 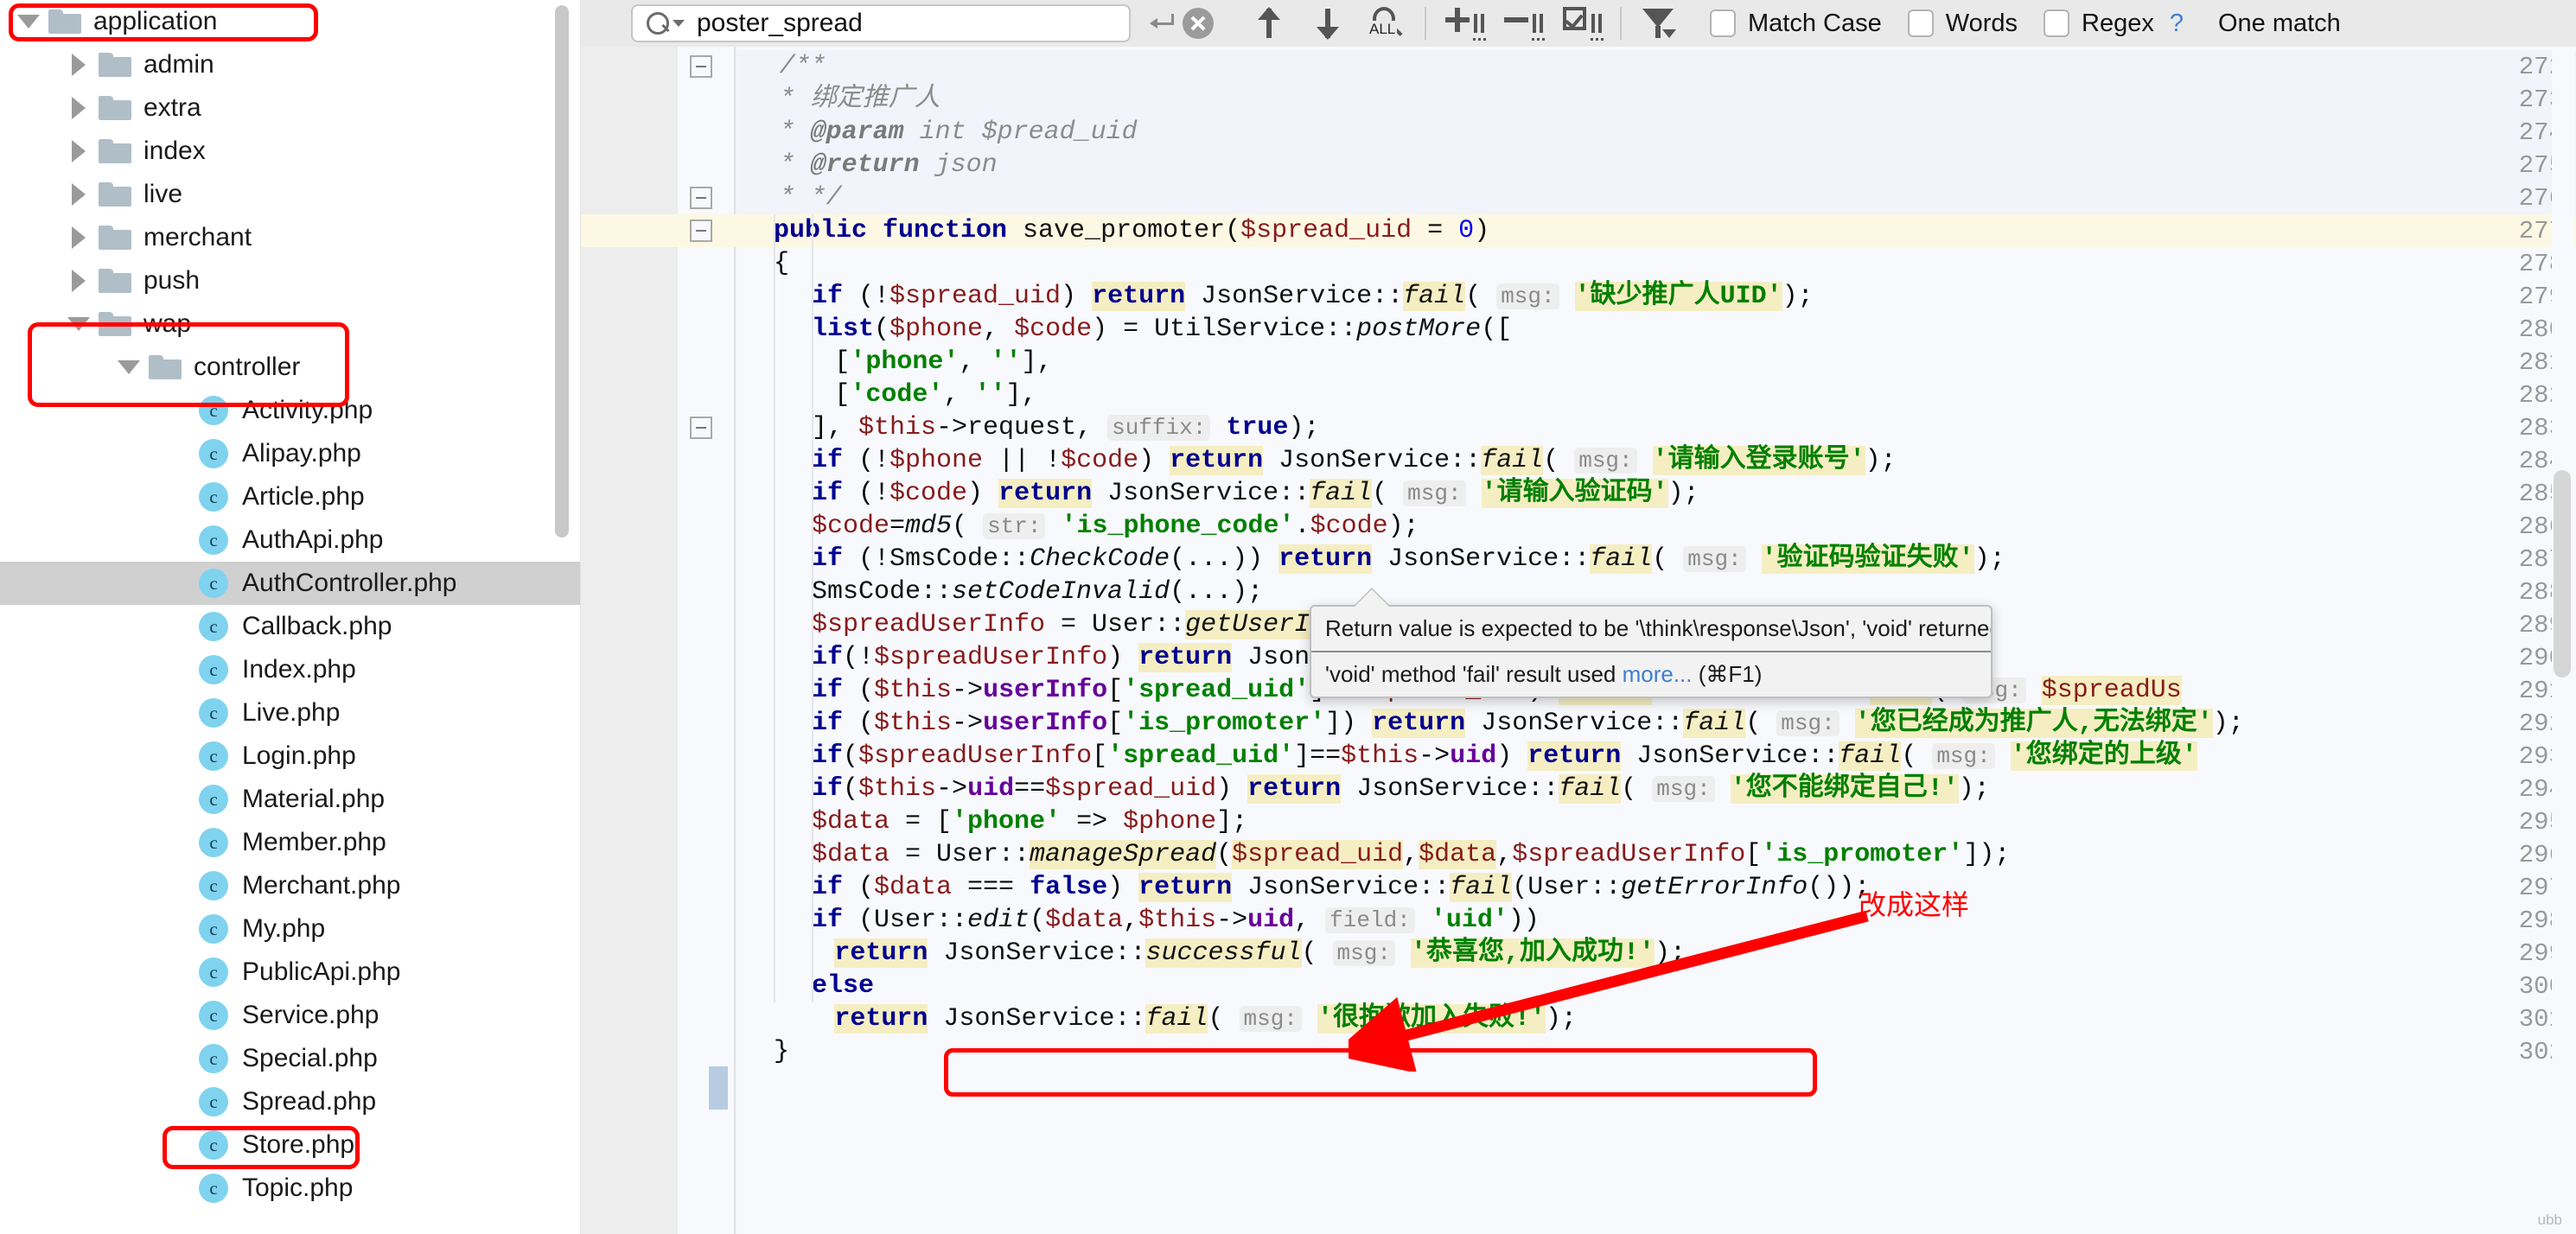 What do you see at coordinates (867, 165) in the screenshot?
I see `code-line: * @return json` at bounding box center [867, 165].